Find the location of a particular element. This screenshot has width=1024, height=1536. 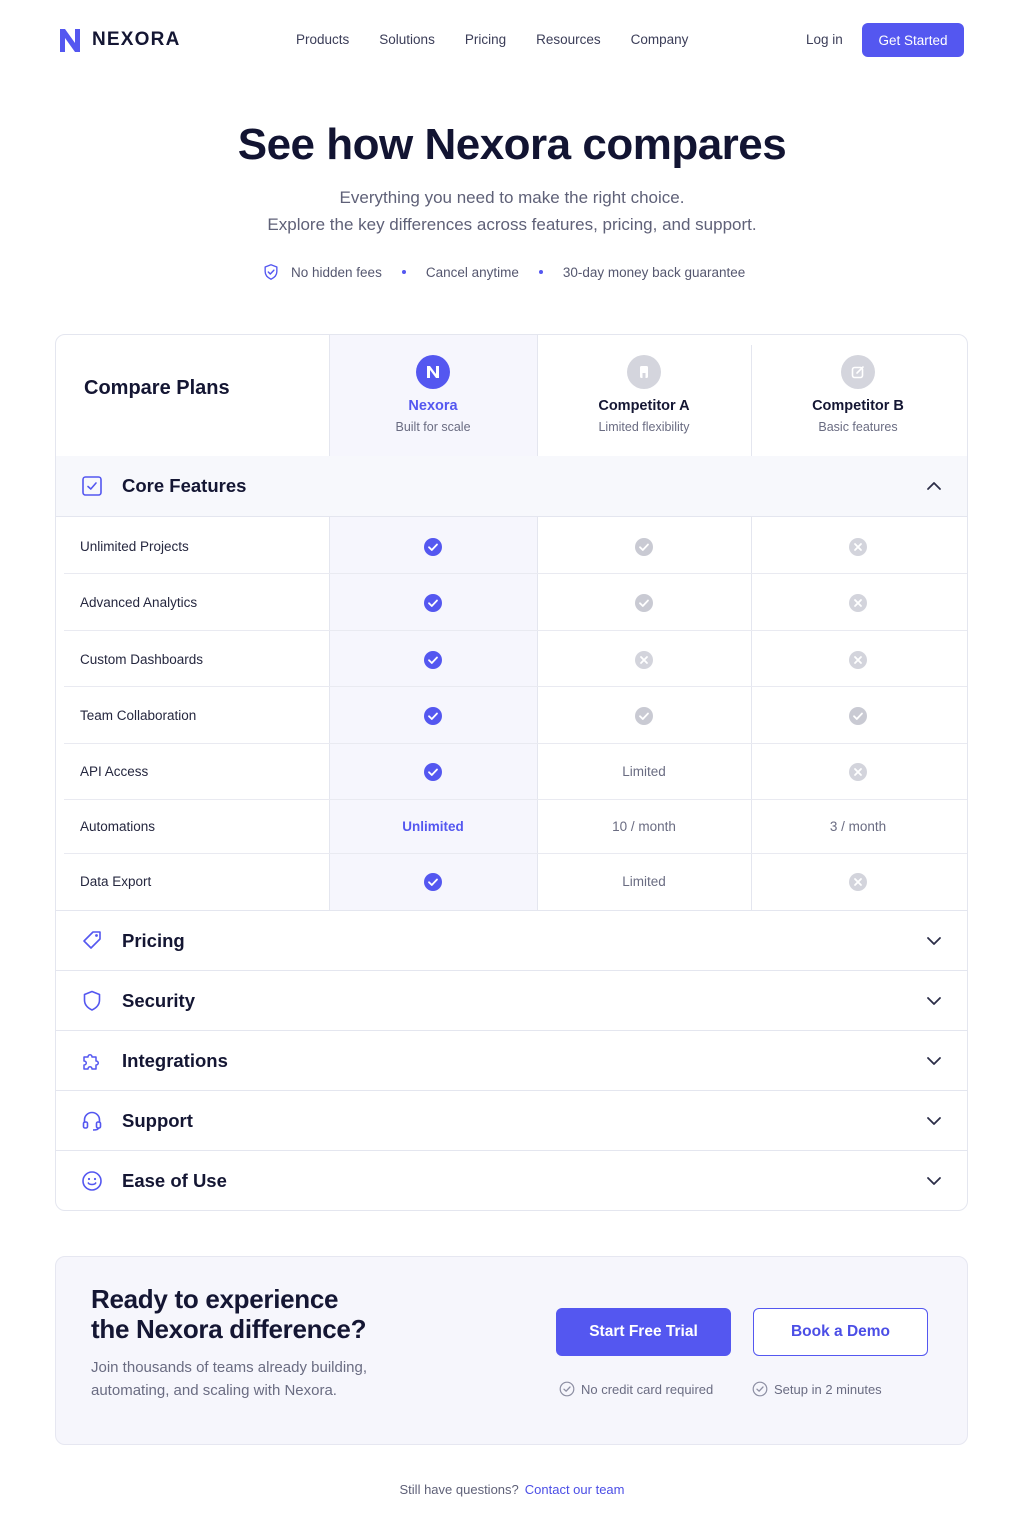

nav-link-pricing: Pricing is located at coordinates (485, 39).